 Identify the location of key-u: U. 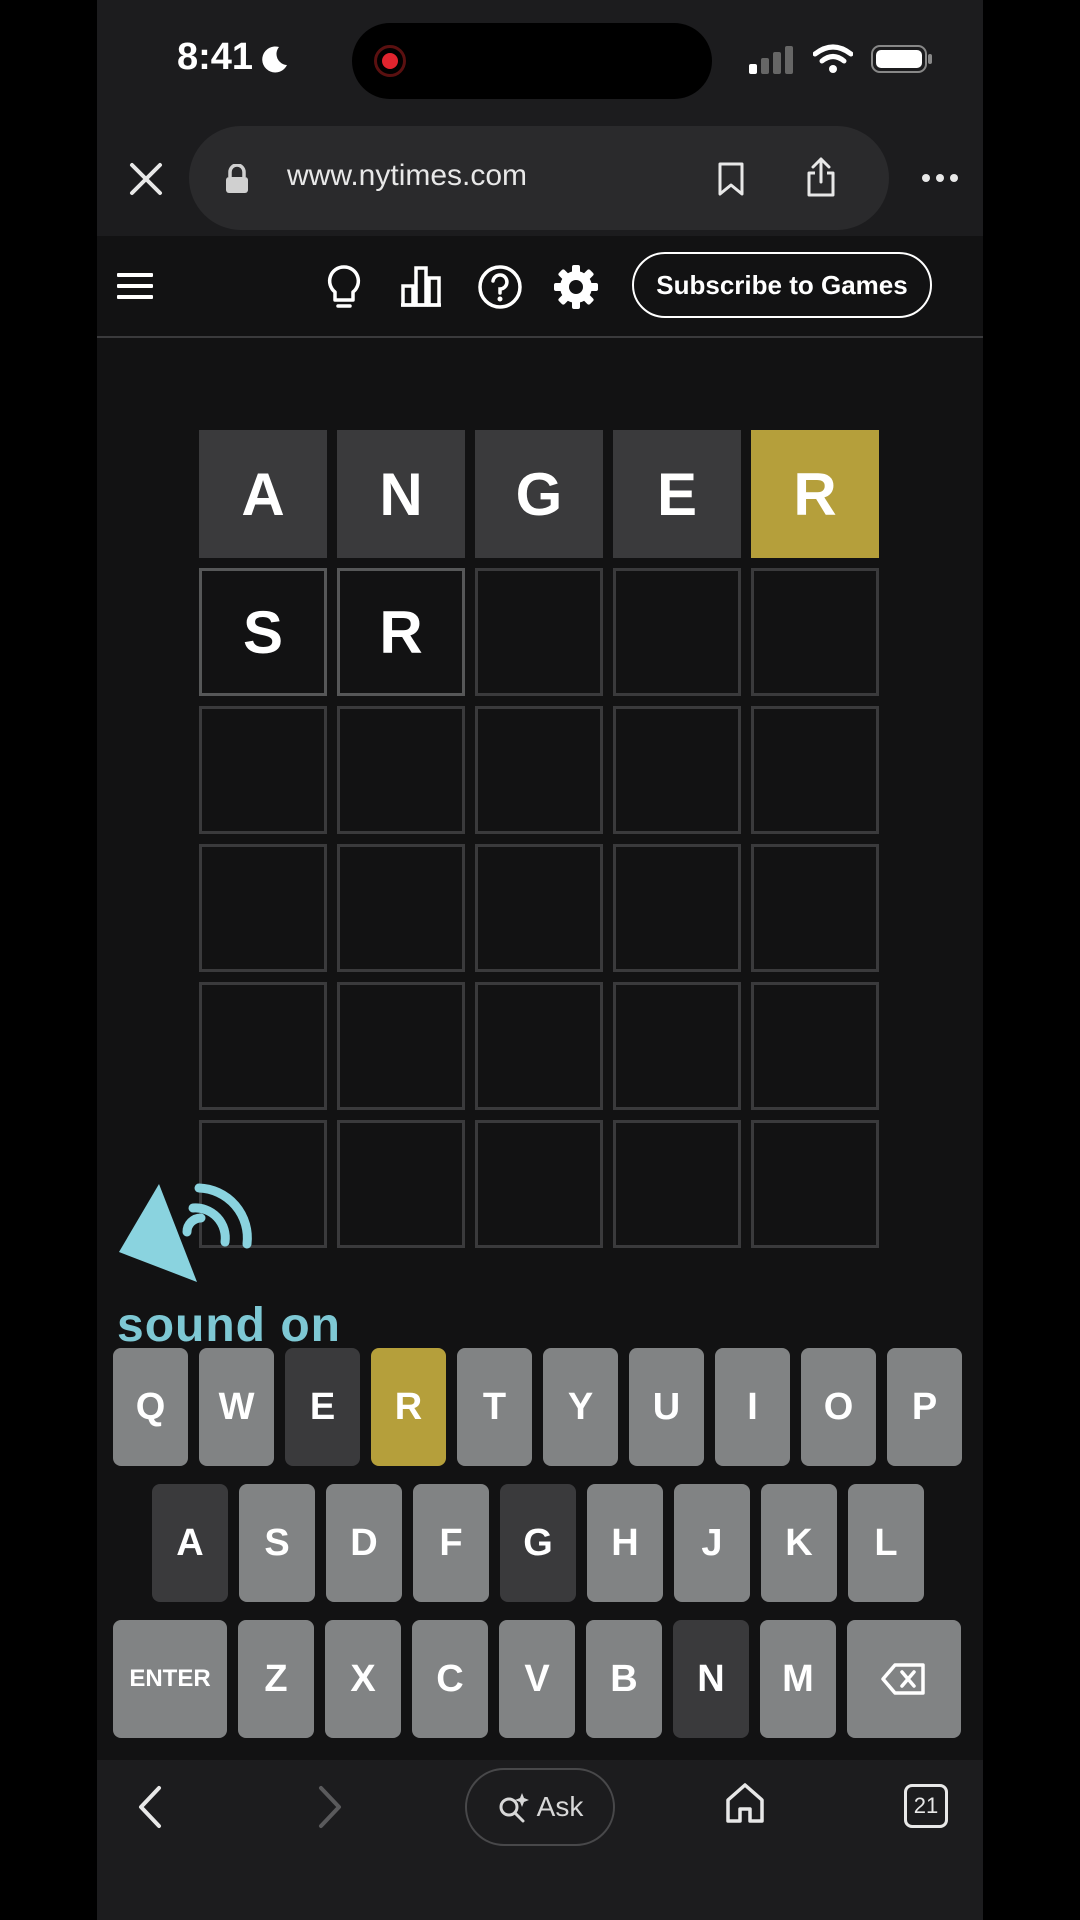
(666, 1407).